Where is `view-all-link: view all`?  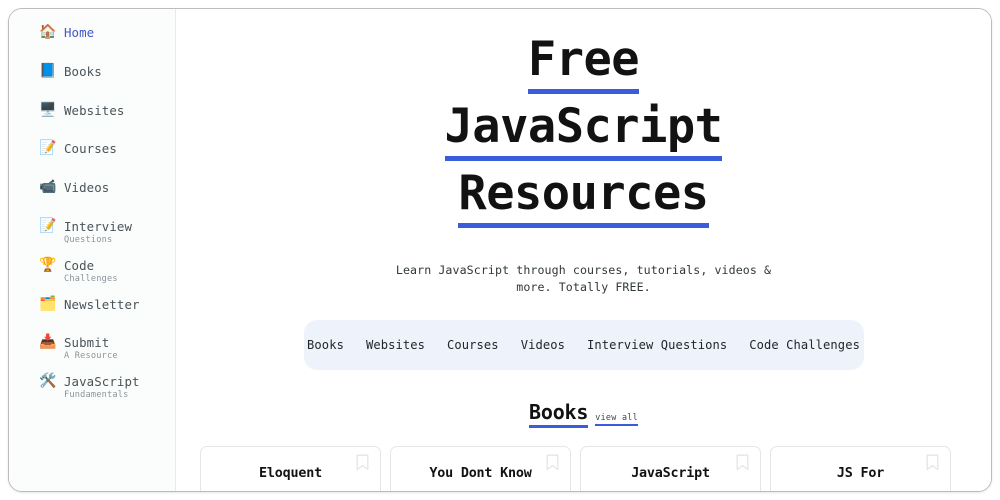
view-all-link: view all is located at coordinates (616, 419).